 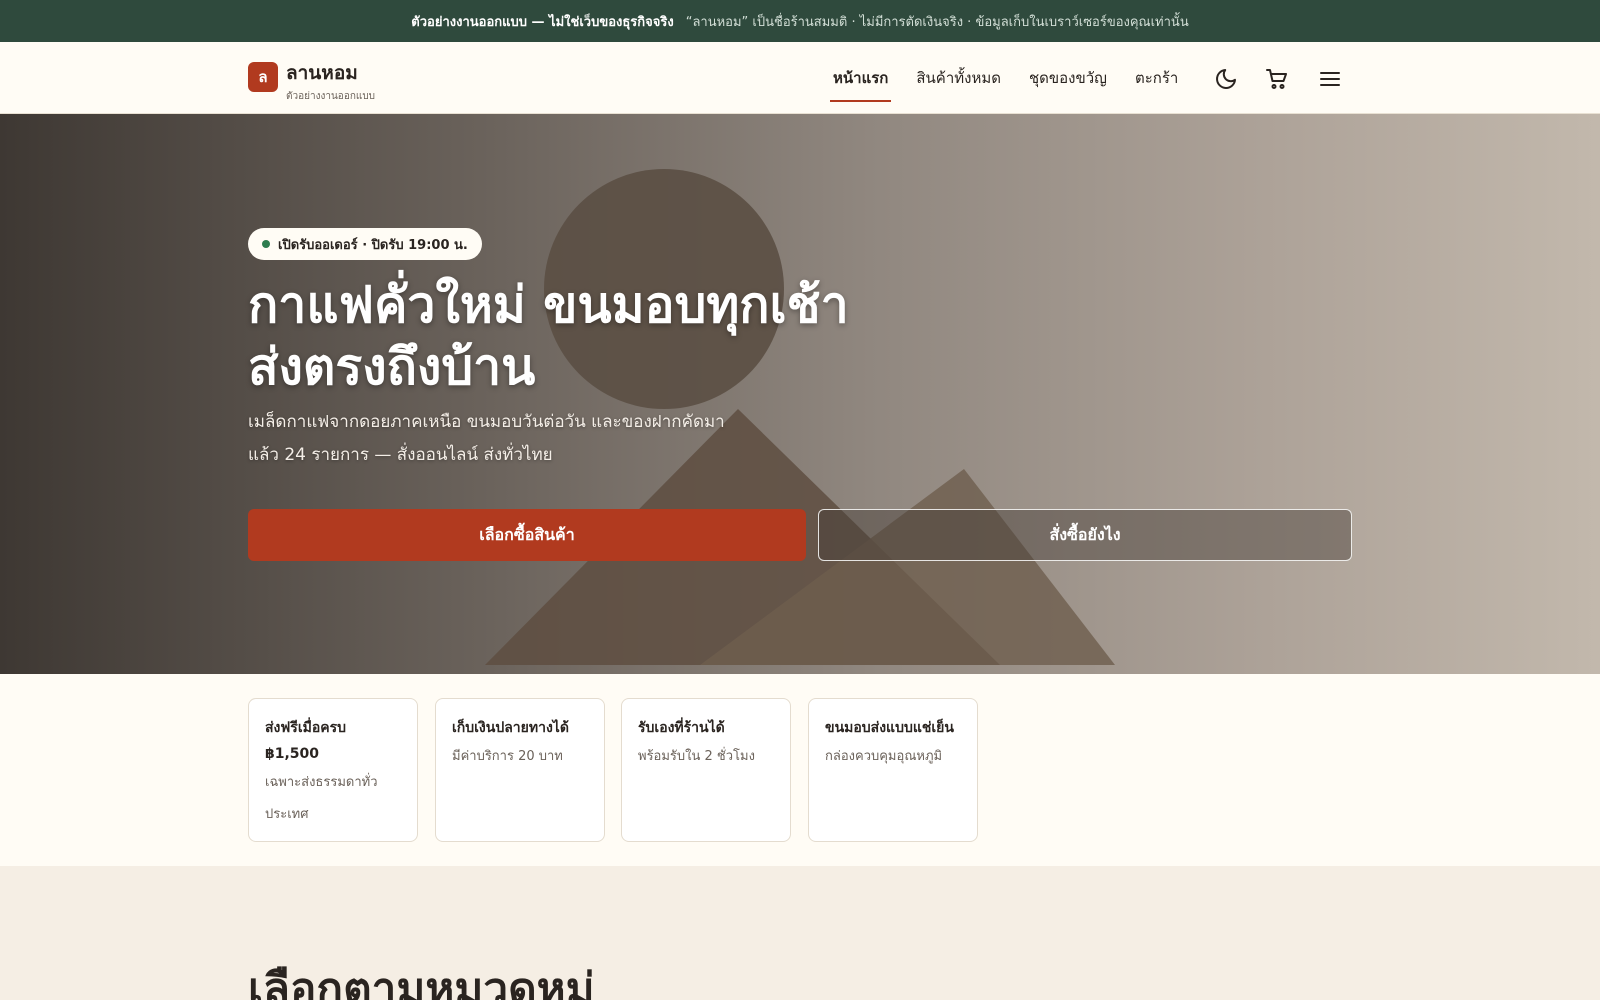 I want to click on feature-desc: เฉพาะส่งธรรมดาทั่ว ประเทศ, so click(x=333, y=799).